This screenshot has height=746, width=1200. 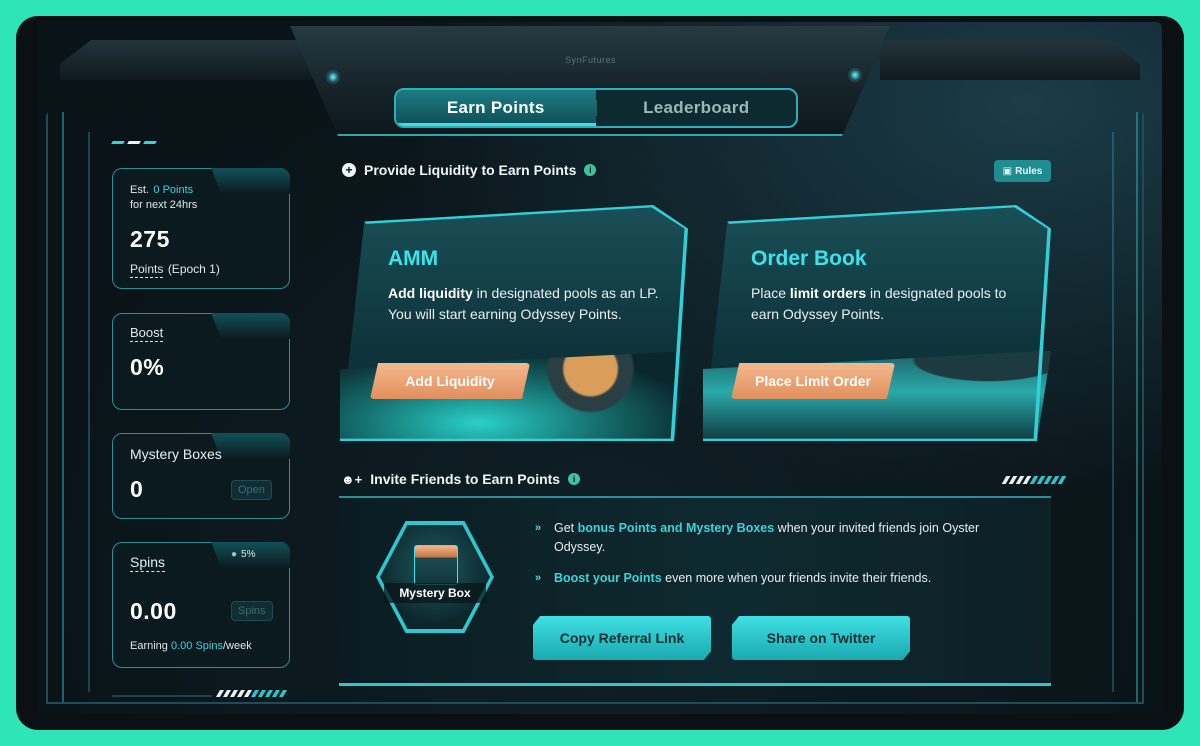 I want to click on earning-value: 0.00 Spins, so click(x=196, y=646).